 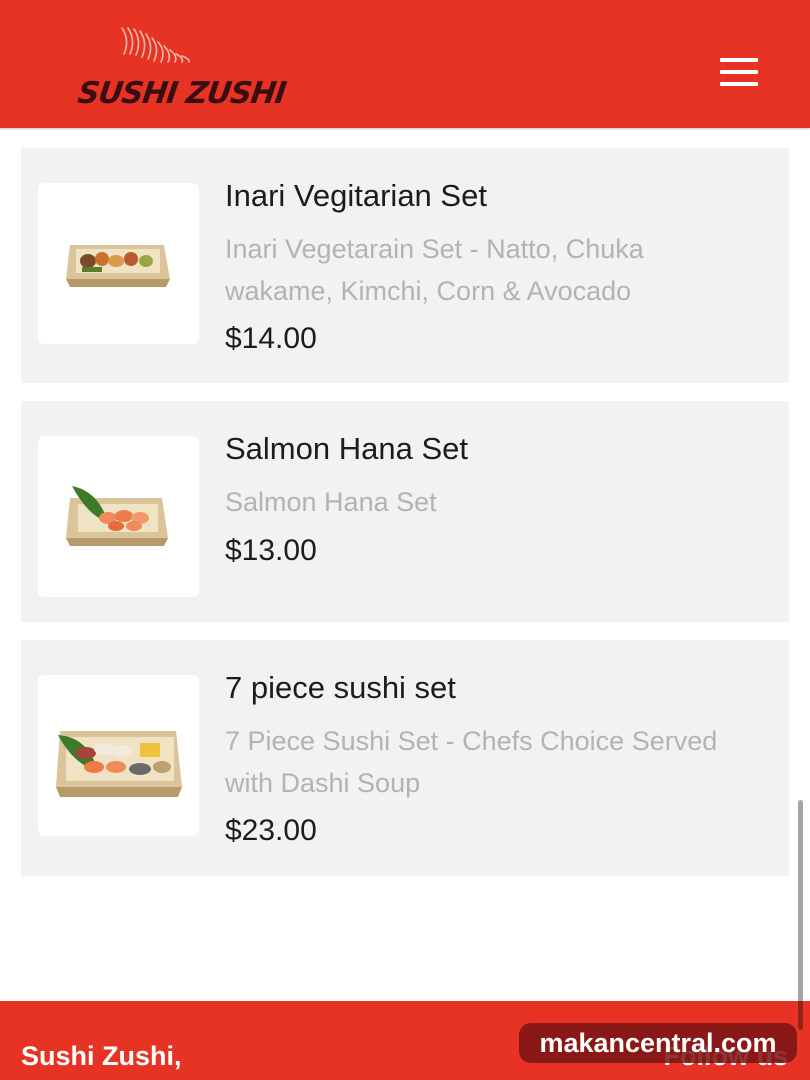 I want to click on app-header: SUSHI ZUSHI, so click(x=405, y=64).